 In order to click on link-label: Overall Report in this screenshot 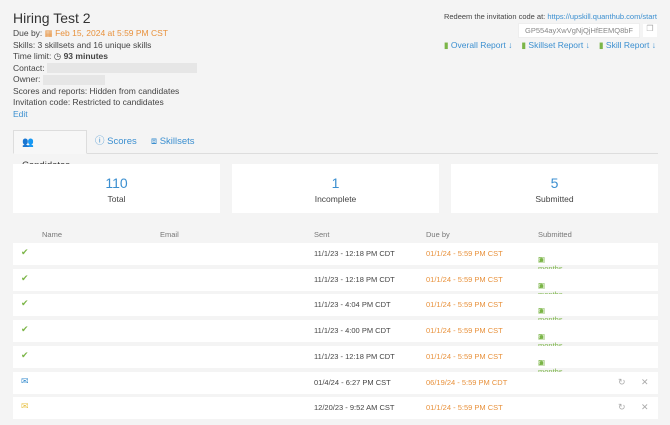, I will do `click(478, 45)`.